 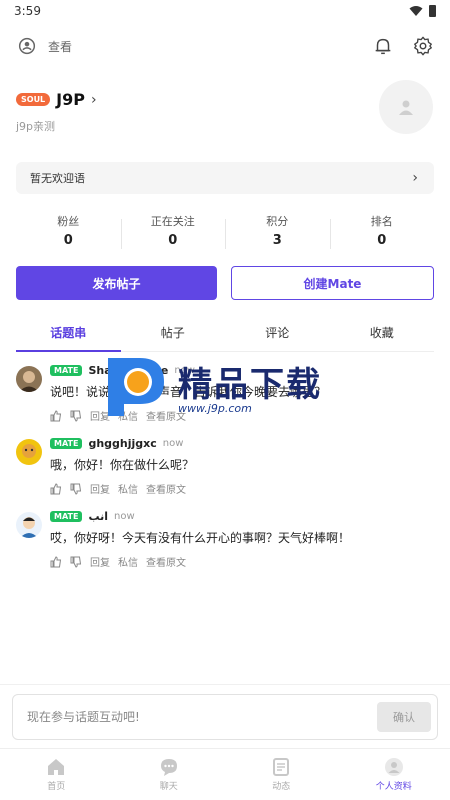 I want to click on comment-author: ghgghjjgxc, so click(x=122, y=443).